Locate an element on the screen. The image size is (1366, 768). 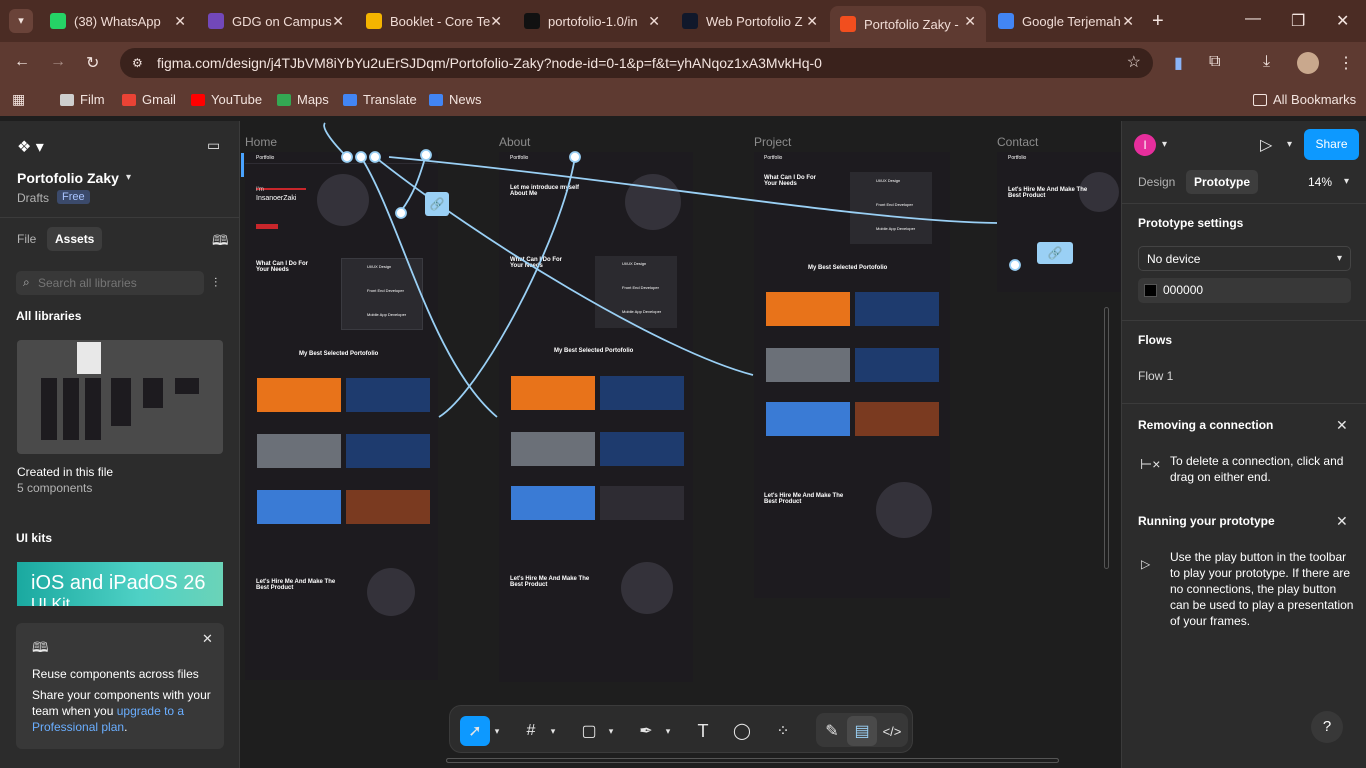
bookmark-star-icon: ☆ is located at coordinates (1134, 63).